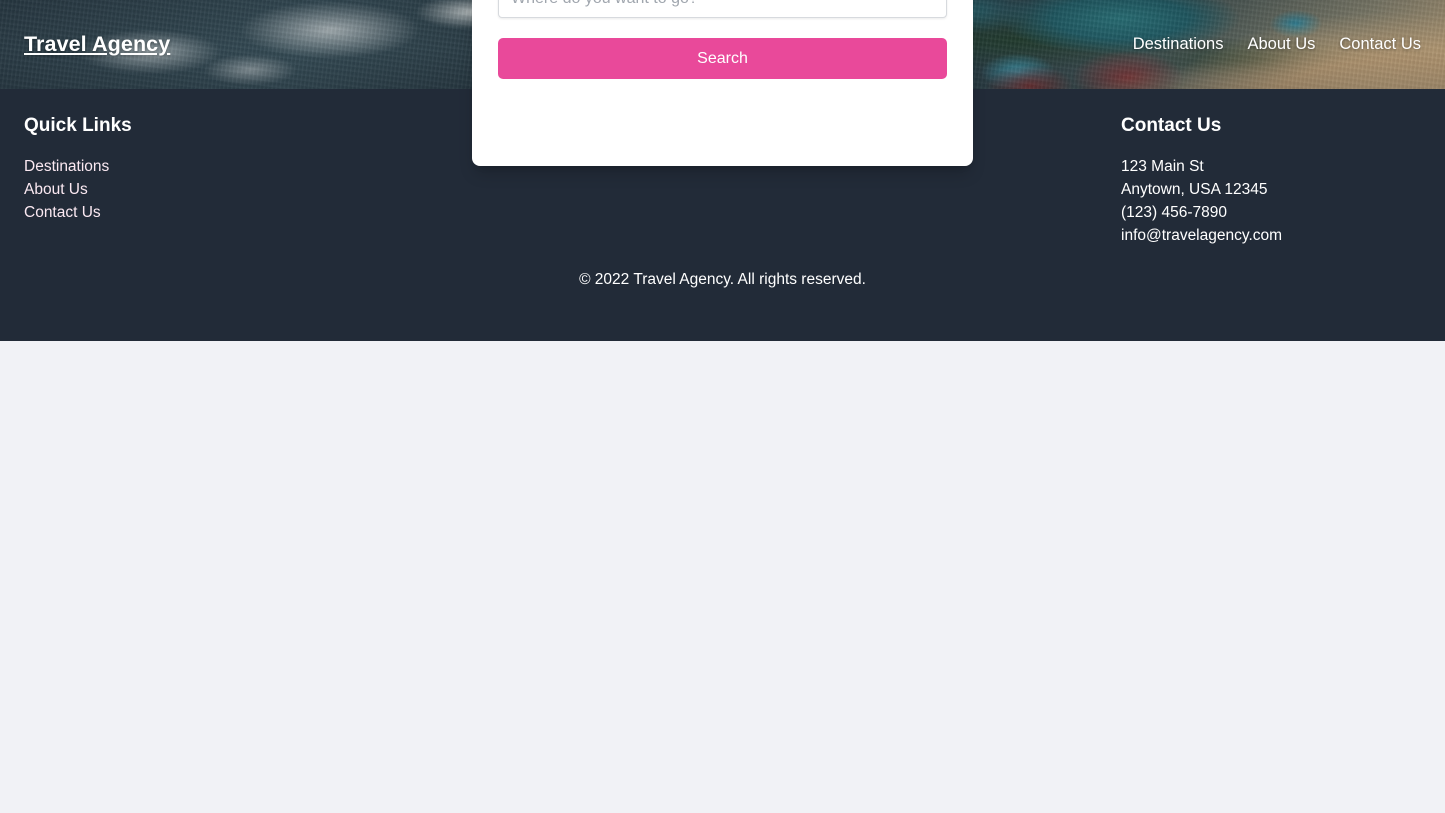  What do you see at coordinates (722, 83) in the screenshot?
I see `search-card: Search` at bounding box center [722, 83].